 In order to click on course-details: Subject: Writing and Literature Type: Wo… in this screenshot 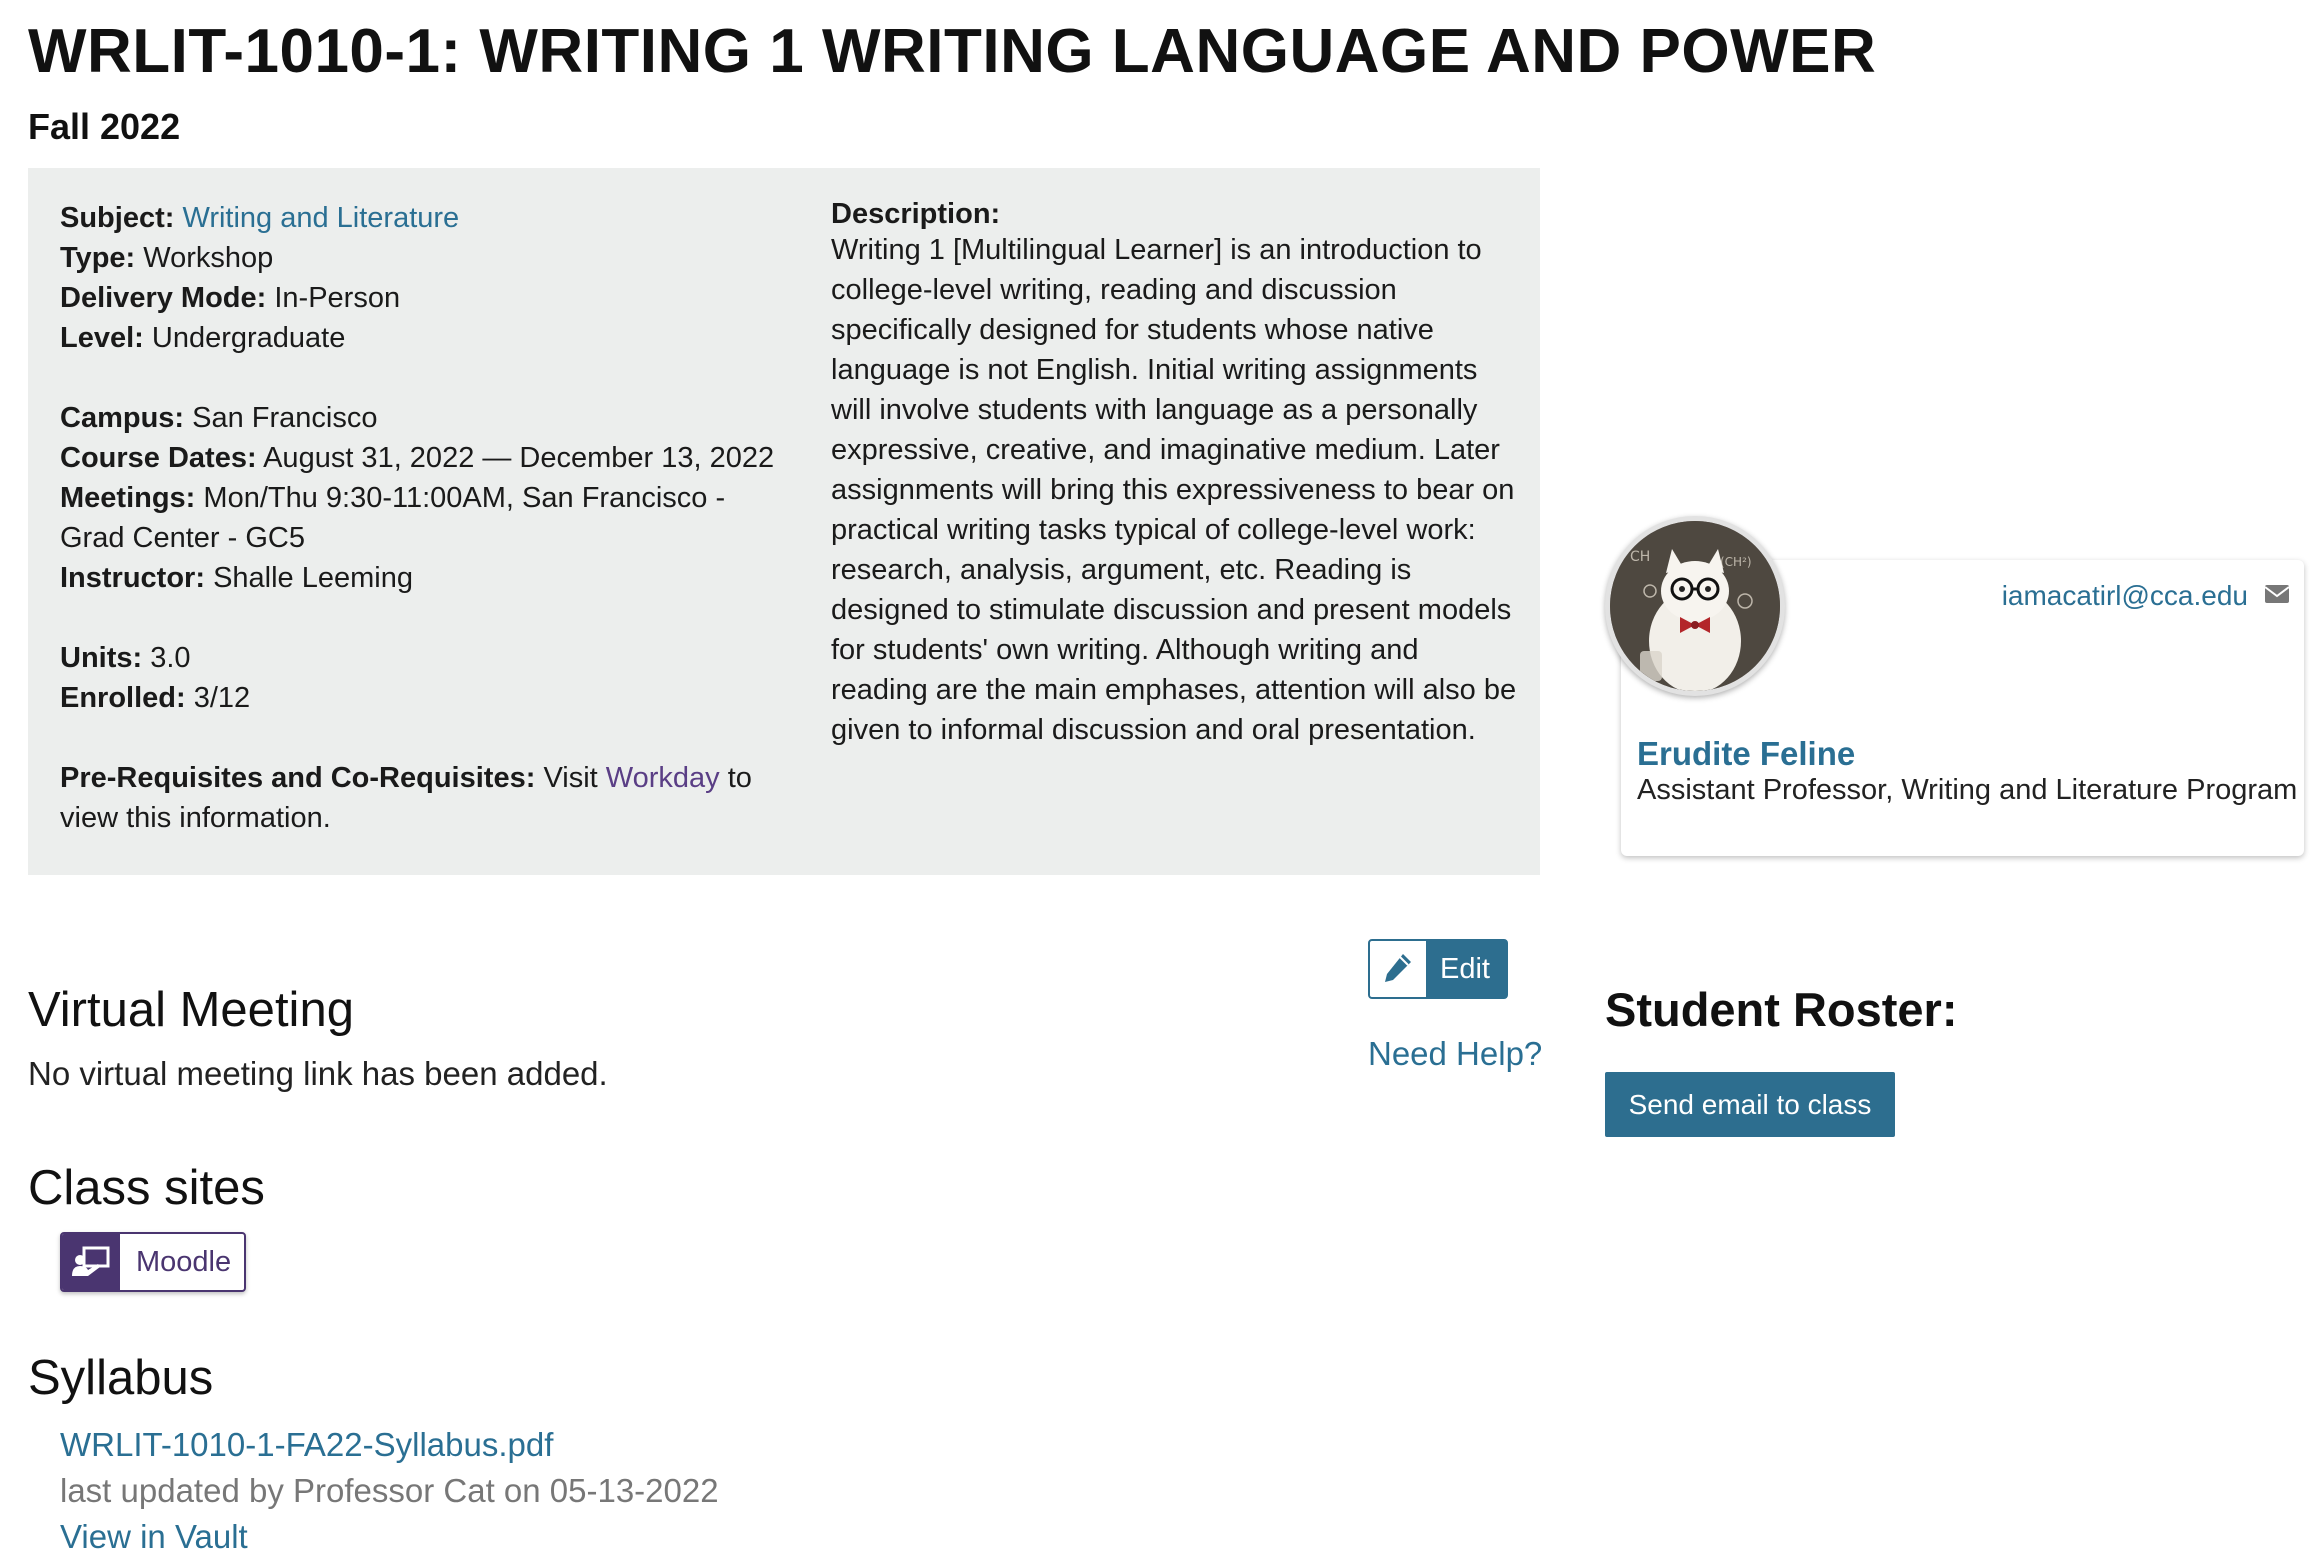, I will do `click(420, 518)`.